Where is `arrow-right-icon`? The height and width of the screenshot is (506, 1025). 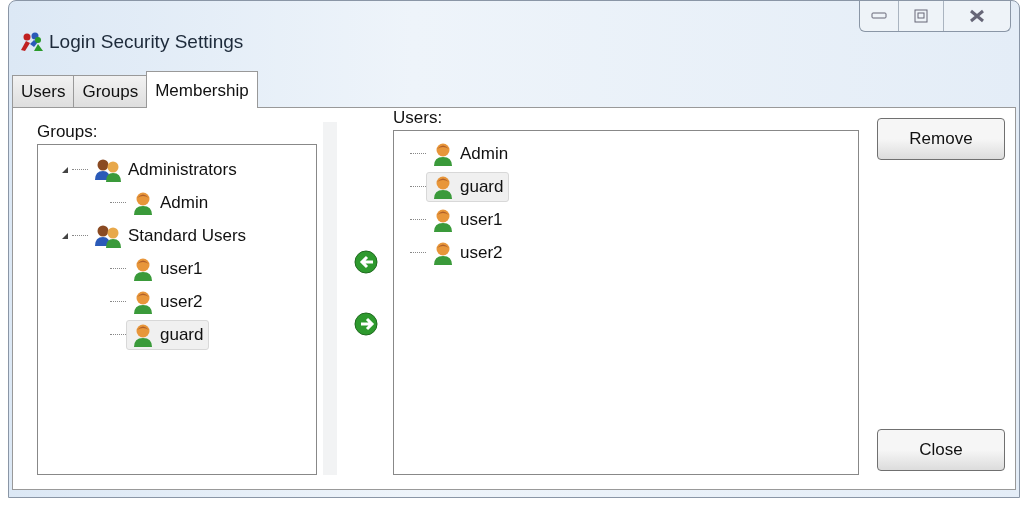 arrow-right-icon is located at coordinates (366, 324).